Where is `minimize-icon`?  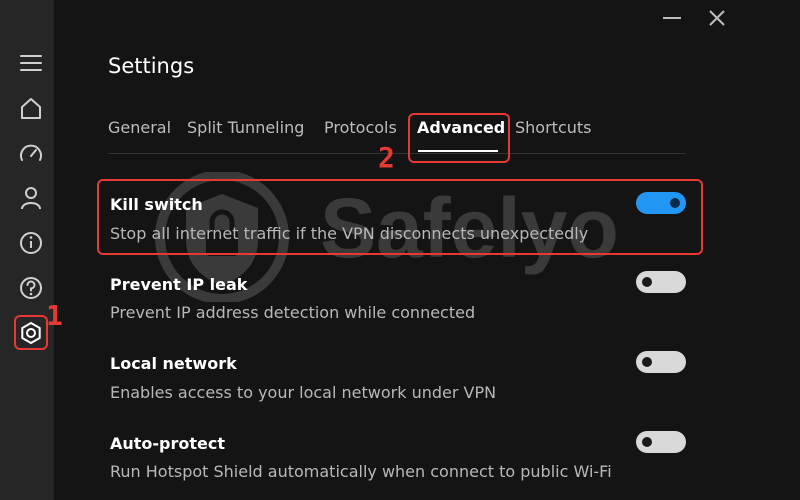 minimize-icon is located at coordinates (672, 18).